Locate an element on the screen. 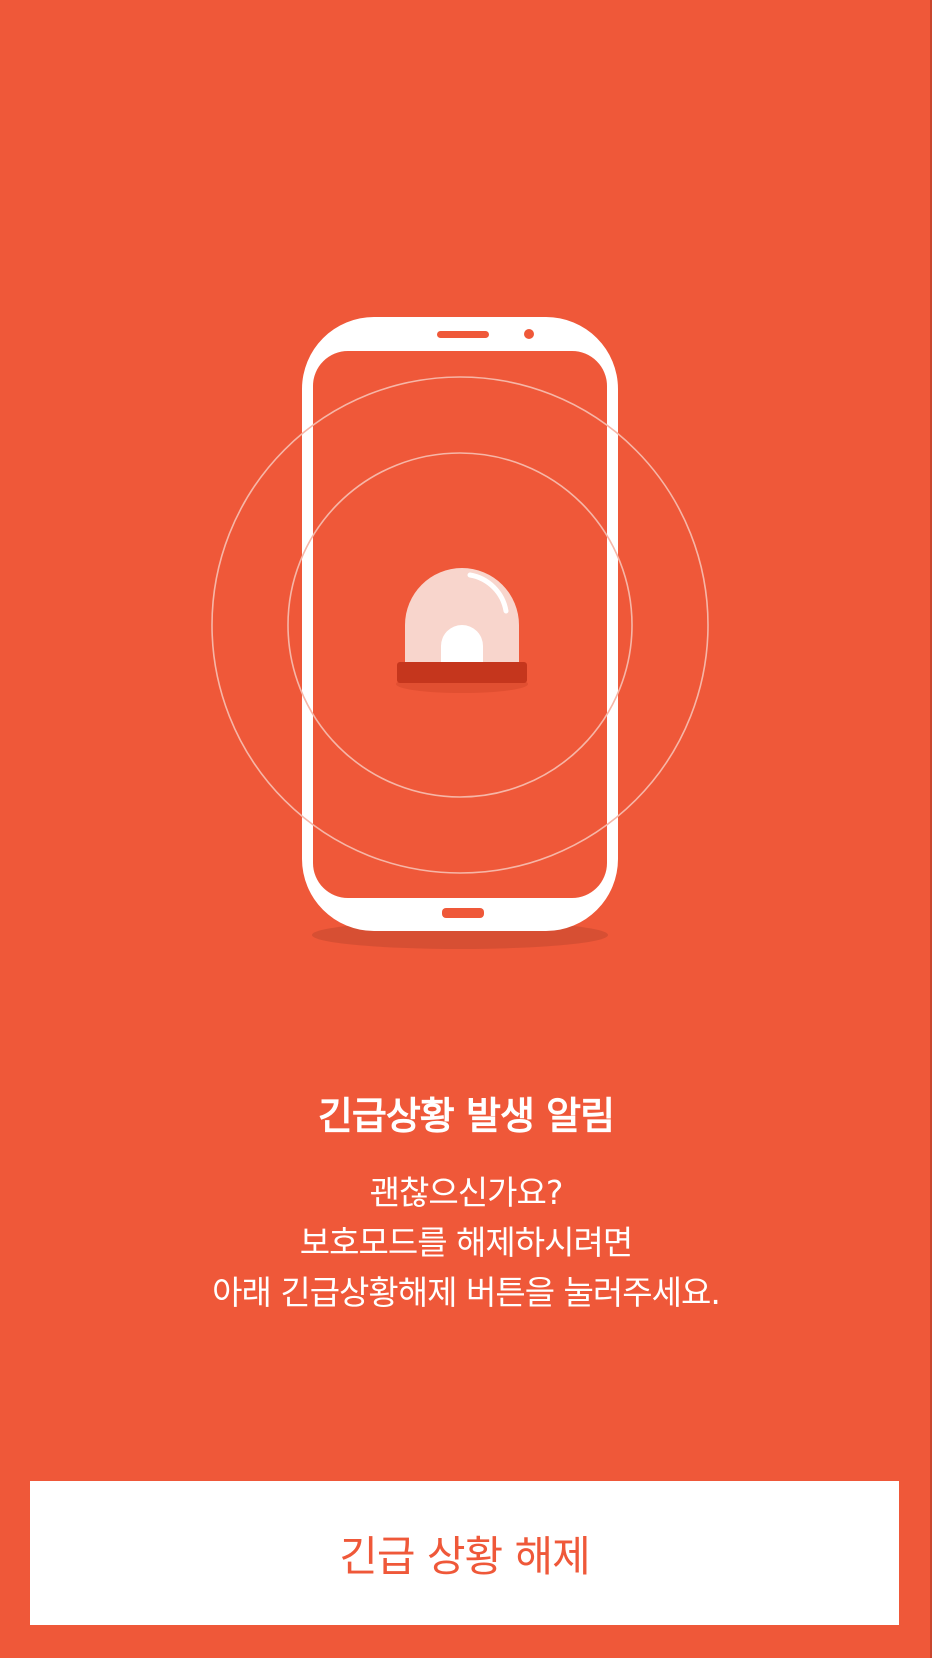 The width and height of the screenshot is (932, 1658). phone-home-button is located at coordinates (463, 913).